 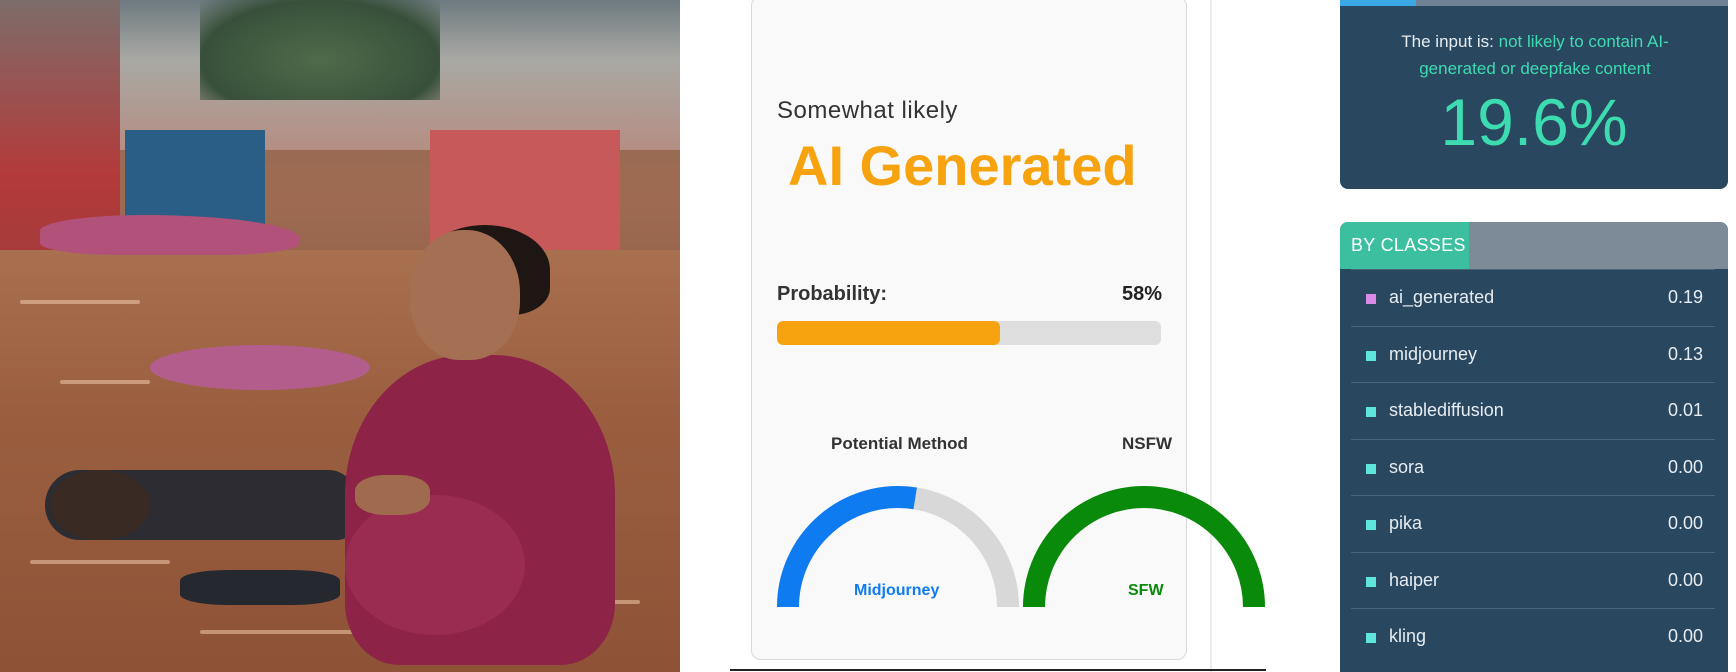 What do you see at coordinates (1414, 579) in the screenshot?
I see `class-name: haiper` at bounding box center [1414, 579].